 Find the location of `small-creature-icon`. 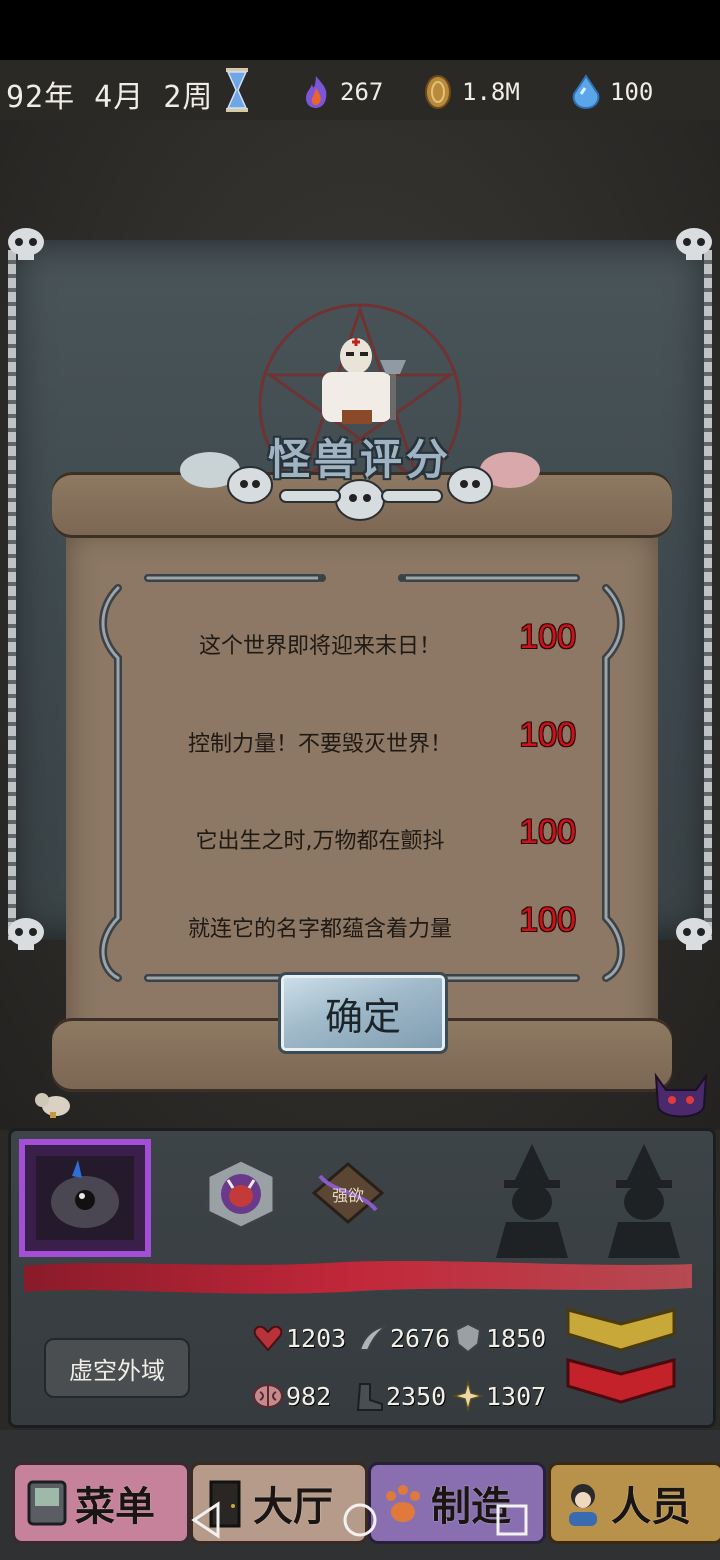

small-creature-icon is located at coordinates (52, 1105).